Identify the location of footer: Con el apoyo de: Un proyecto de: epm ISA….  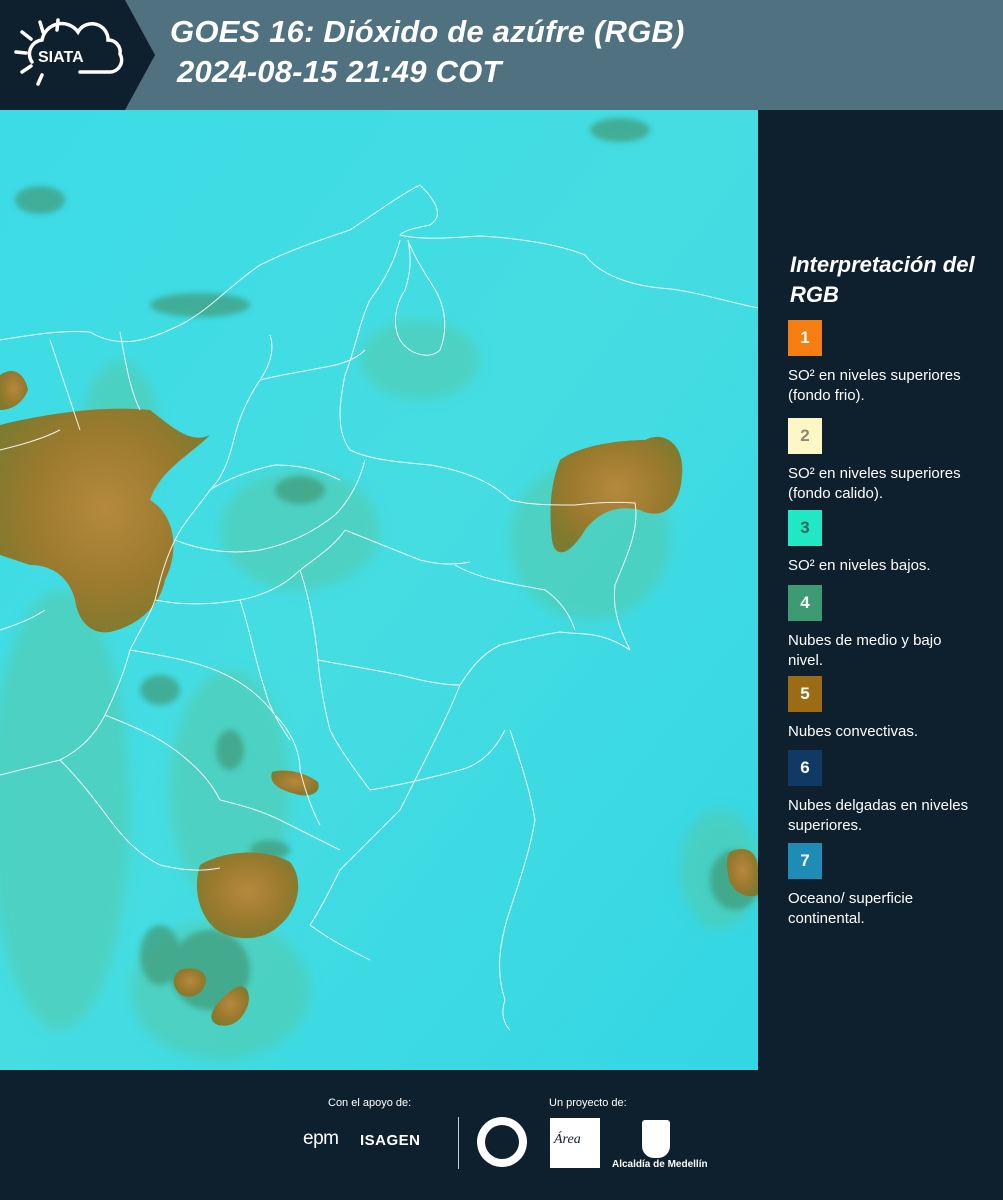
(501, 1135).